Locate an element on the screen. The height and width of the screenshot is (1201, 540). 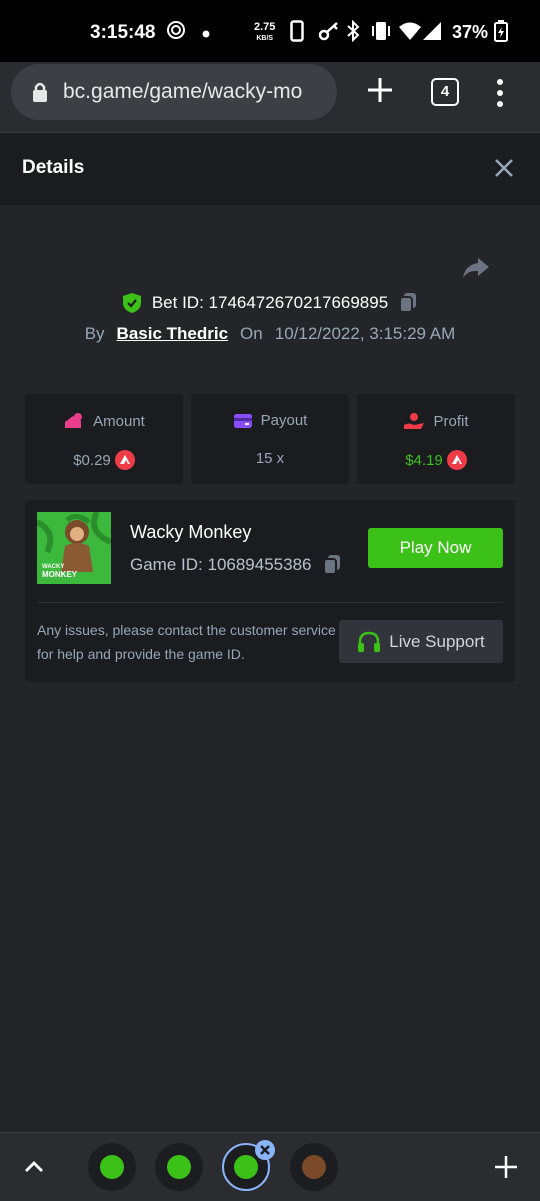
lock-icon is located at coordinates (40, 92).